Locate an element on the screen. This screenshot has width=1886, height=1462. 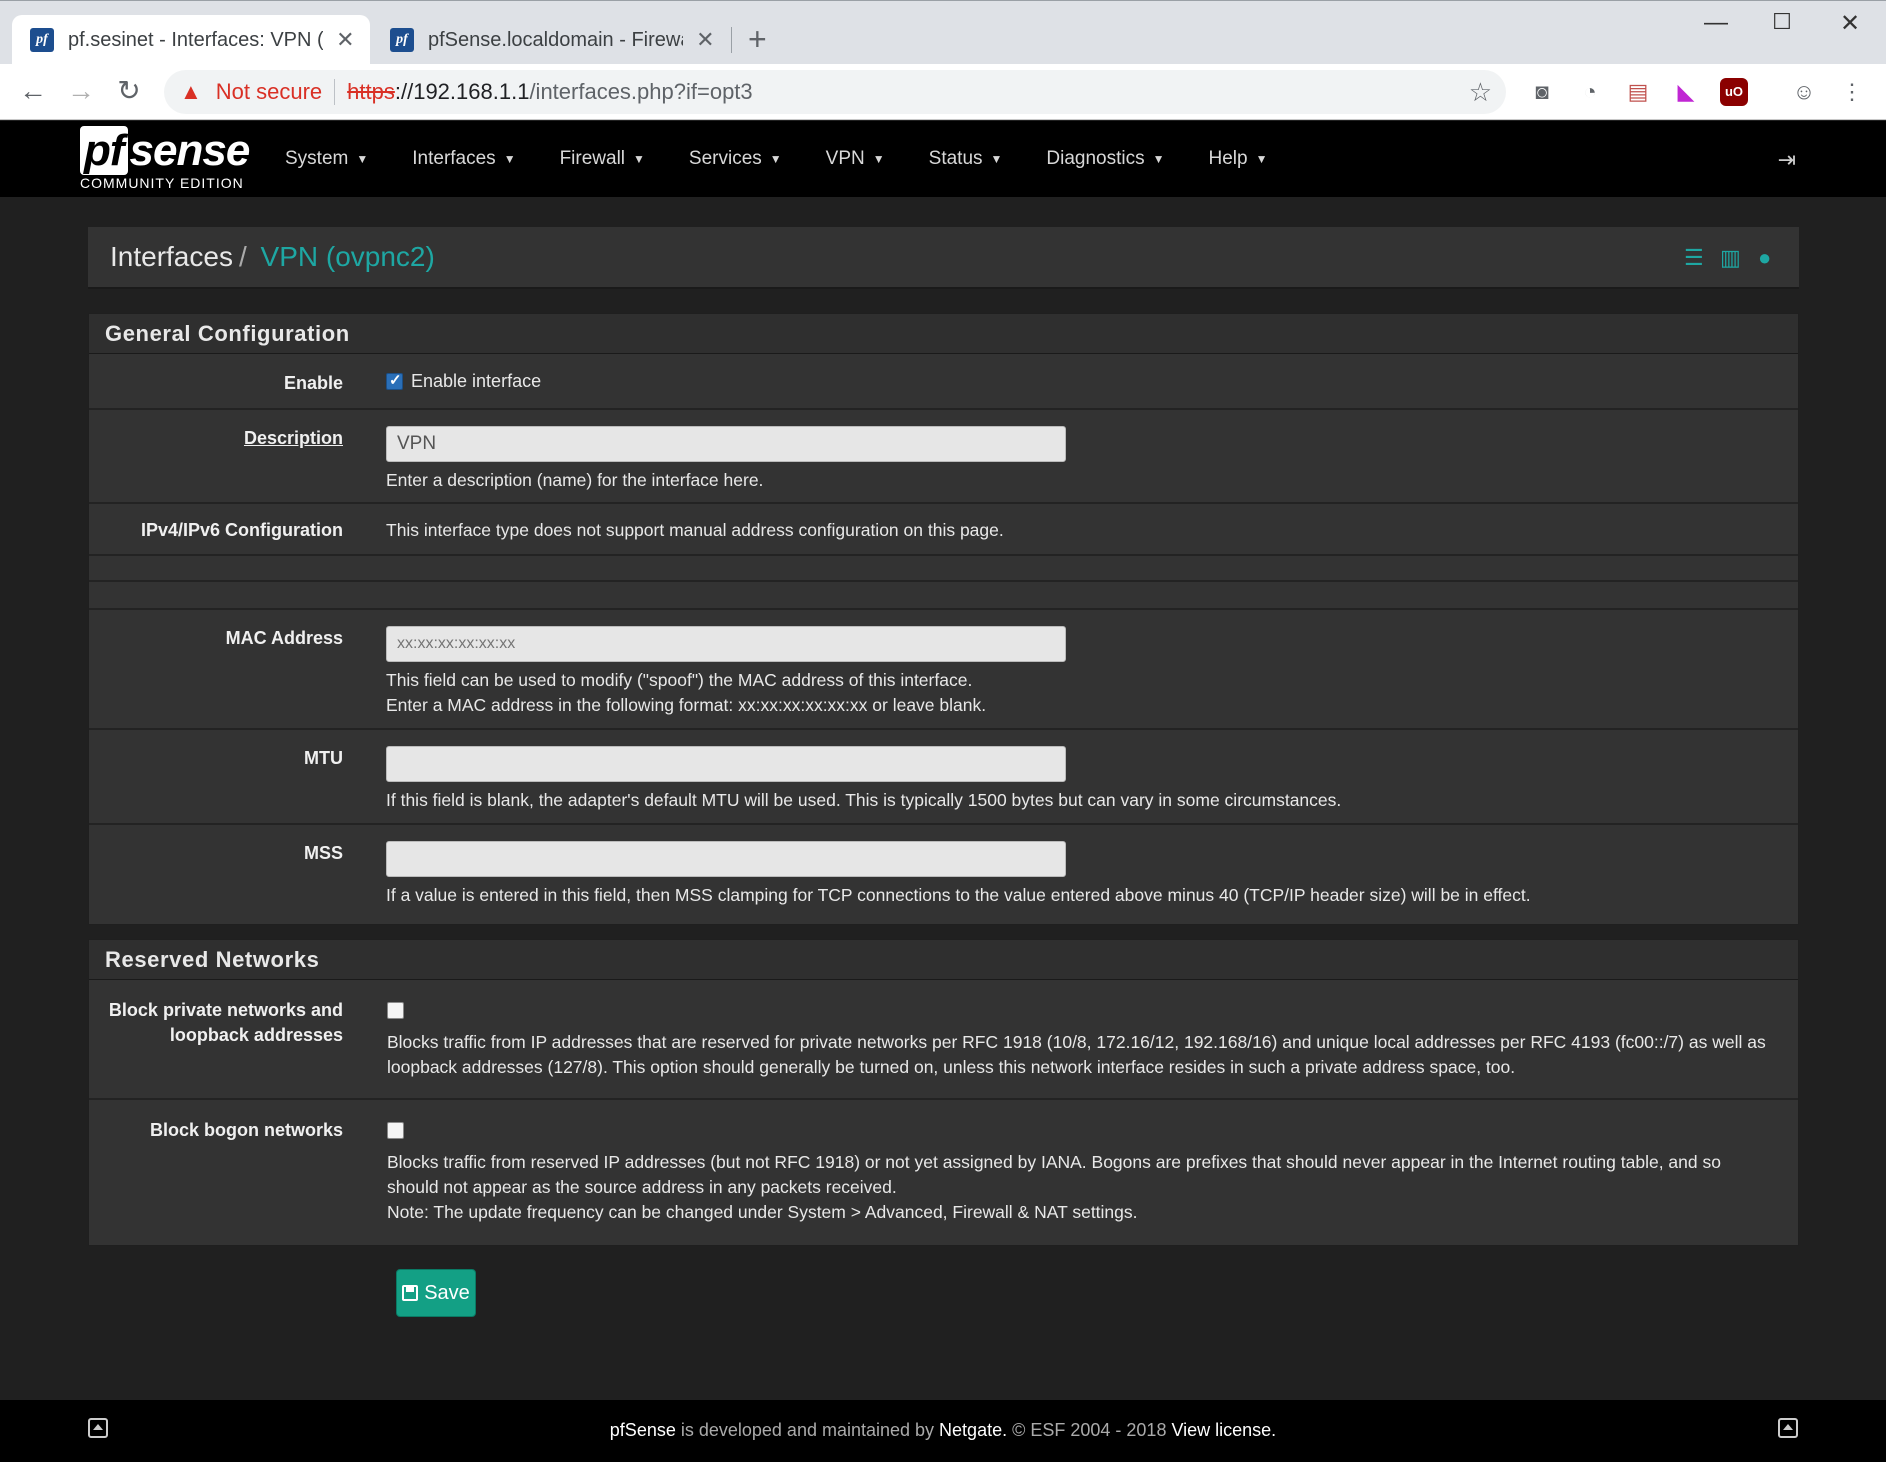
footer-middle: is developed and maintained by is located at coordinates (807, 1430).